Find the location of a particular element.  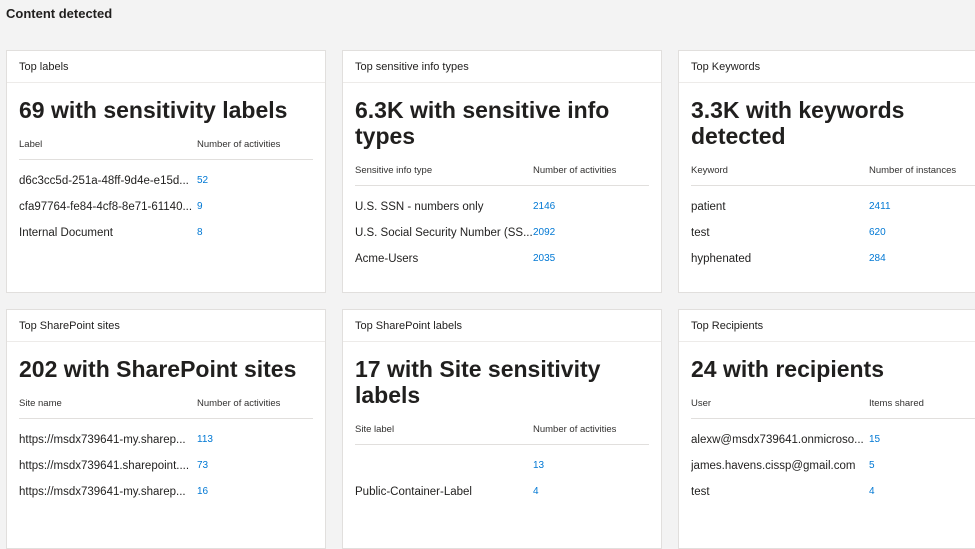

row-name: hyphenated is located at coordinates (721, 259).